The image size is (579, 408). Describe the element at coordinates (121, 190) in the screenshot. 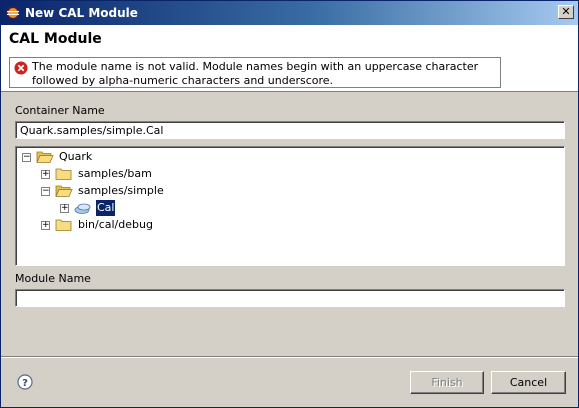

I see `tree-node-label: samples/simple` at that location.